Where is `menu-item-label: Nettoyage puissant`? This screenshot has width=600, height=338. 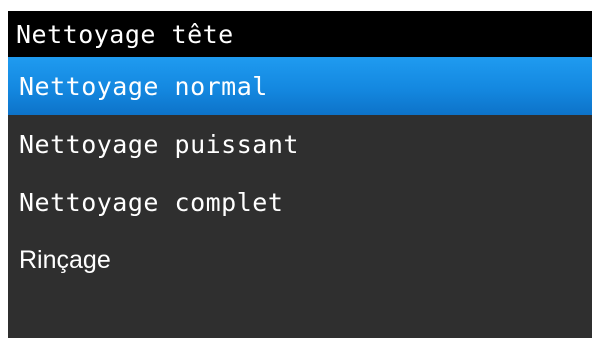 menu-item-label: Nettoyage puissant is located at coordinates (159, 144).